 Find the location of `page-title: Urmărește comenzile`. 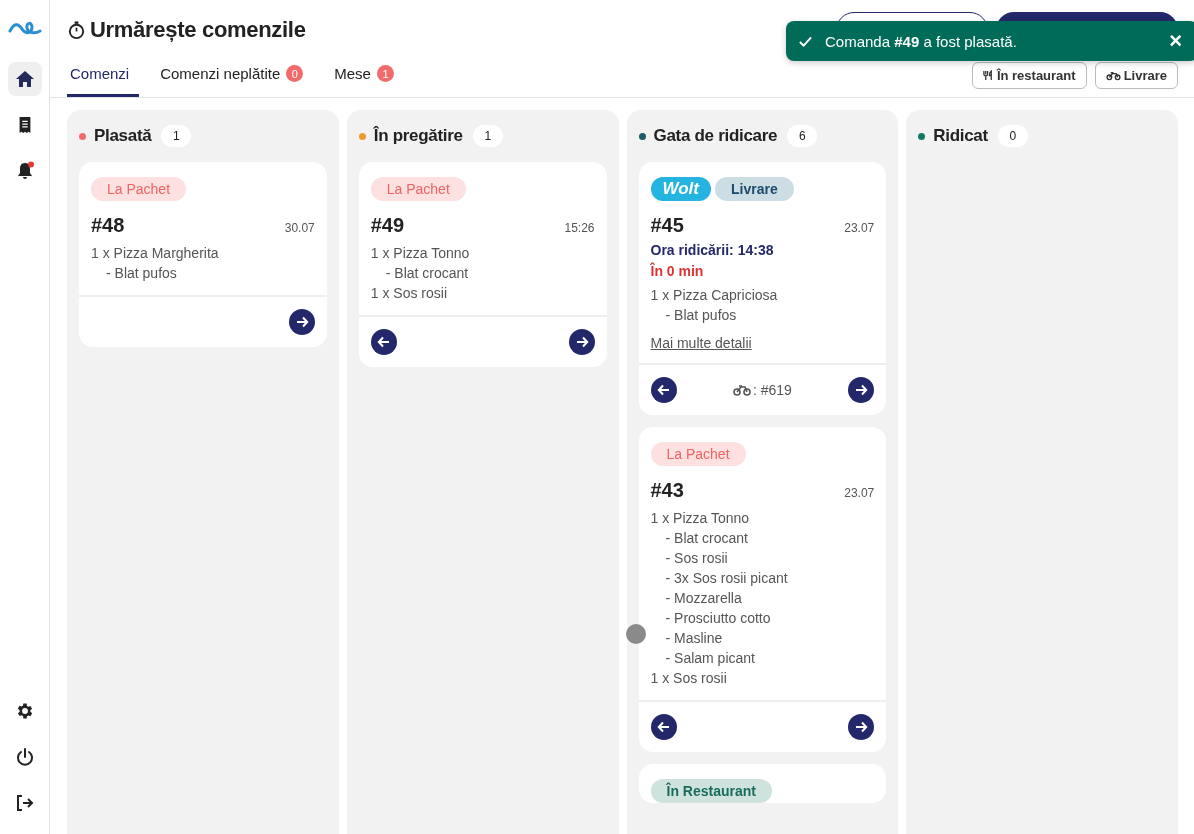

page-title: Urmărește comenzile is located at coordinates (198, 30).